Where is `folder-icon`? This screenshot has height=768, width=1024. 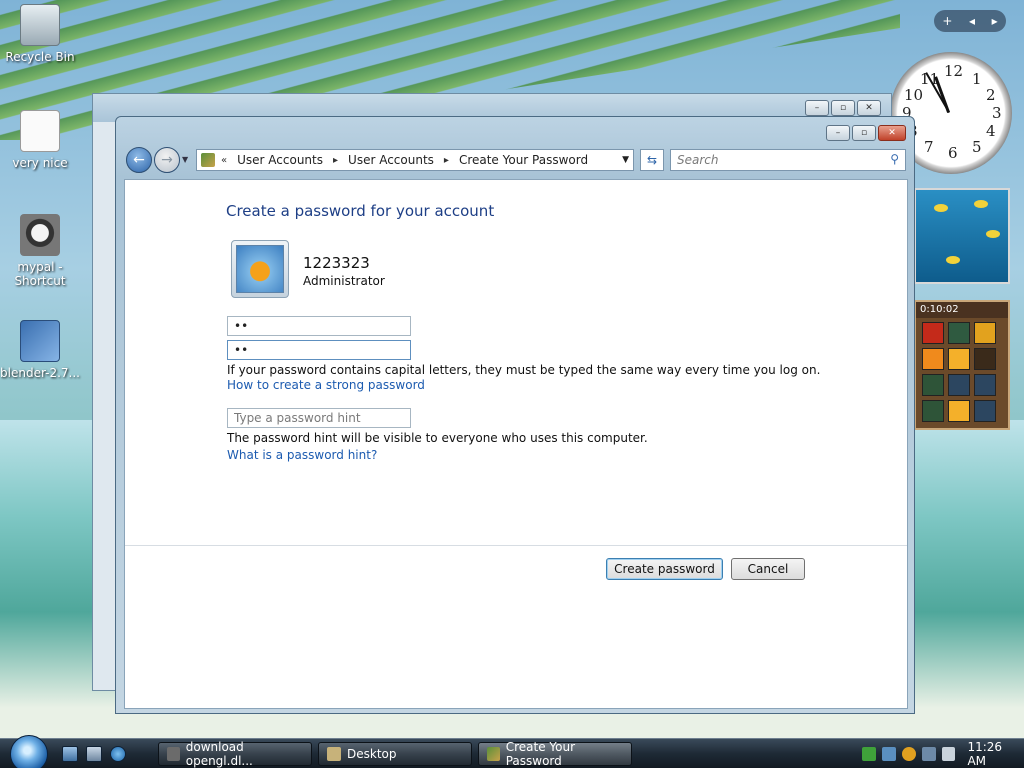 folder-icon is located at coordinates (334, 754).